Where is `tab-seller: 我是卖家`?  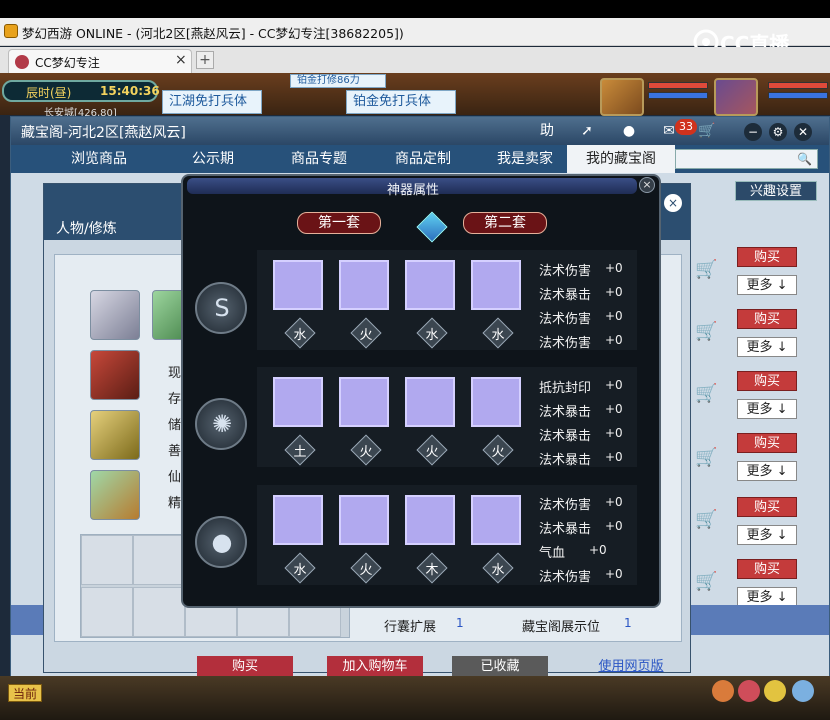 tab-seller: 我是卖家 is located at coordinates (525, 159).